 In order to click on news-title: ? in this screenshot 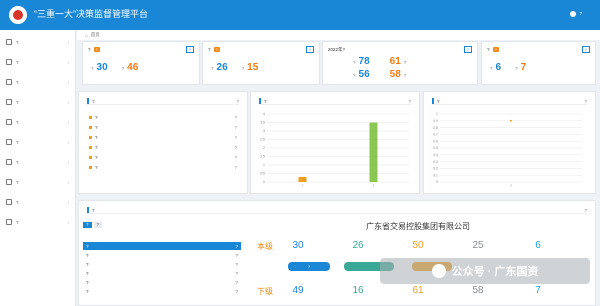, I will do `click(93, 101)`.